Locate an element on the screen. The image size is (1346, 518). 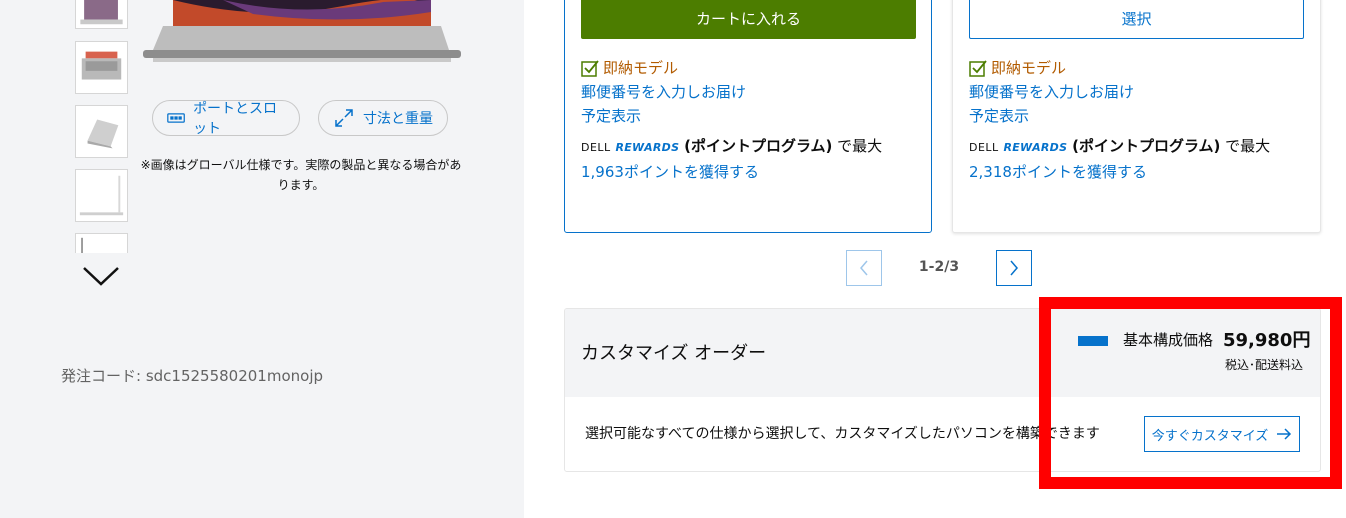
pager-next-button is located at coordinates (1014, 268).